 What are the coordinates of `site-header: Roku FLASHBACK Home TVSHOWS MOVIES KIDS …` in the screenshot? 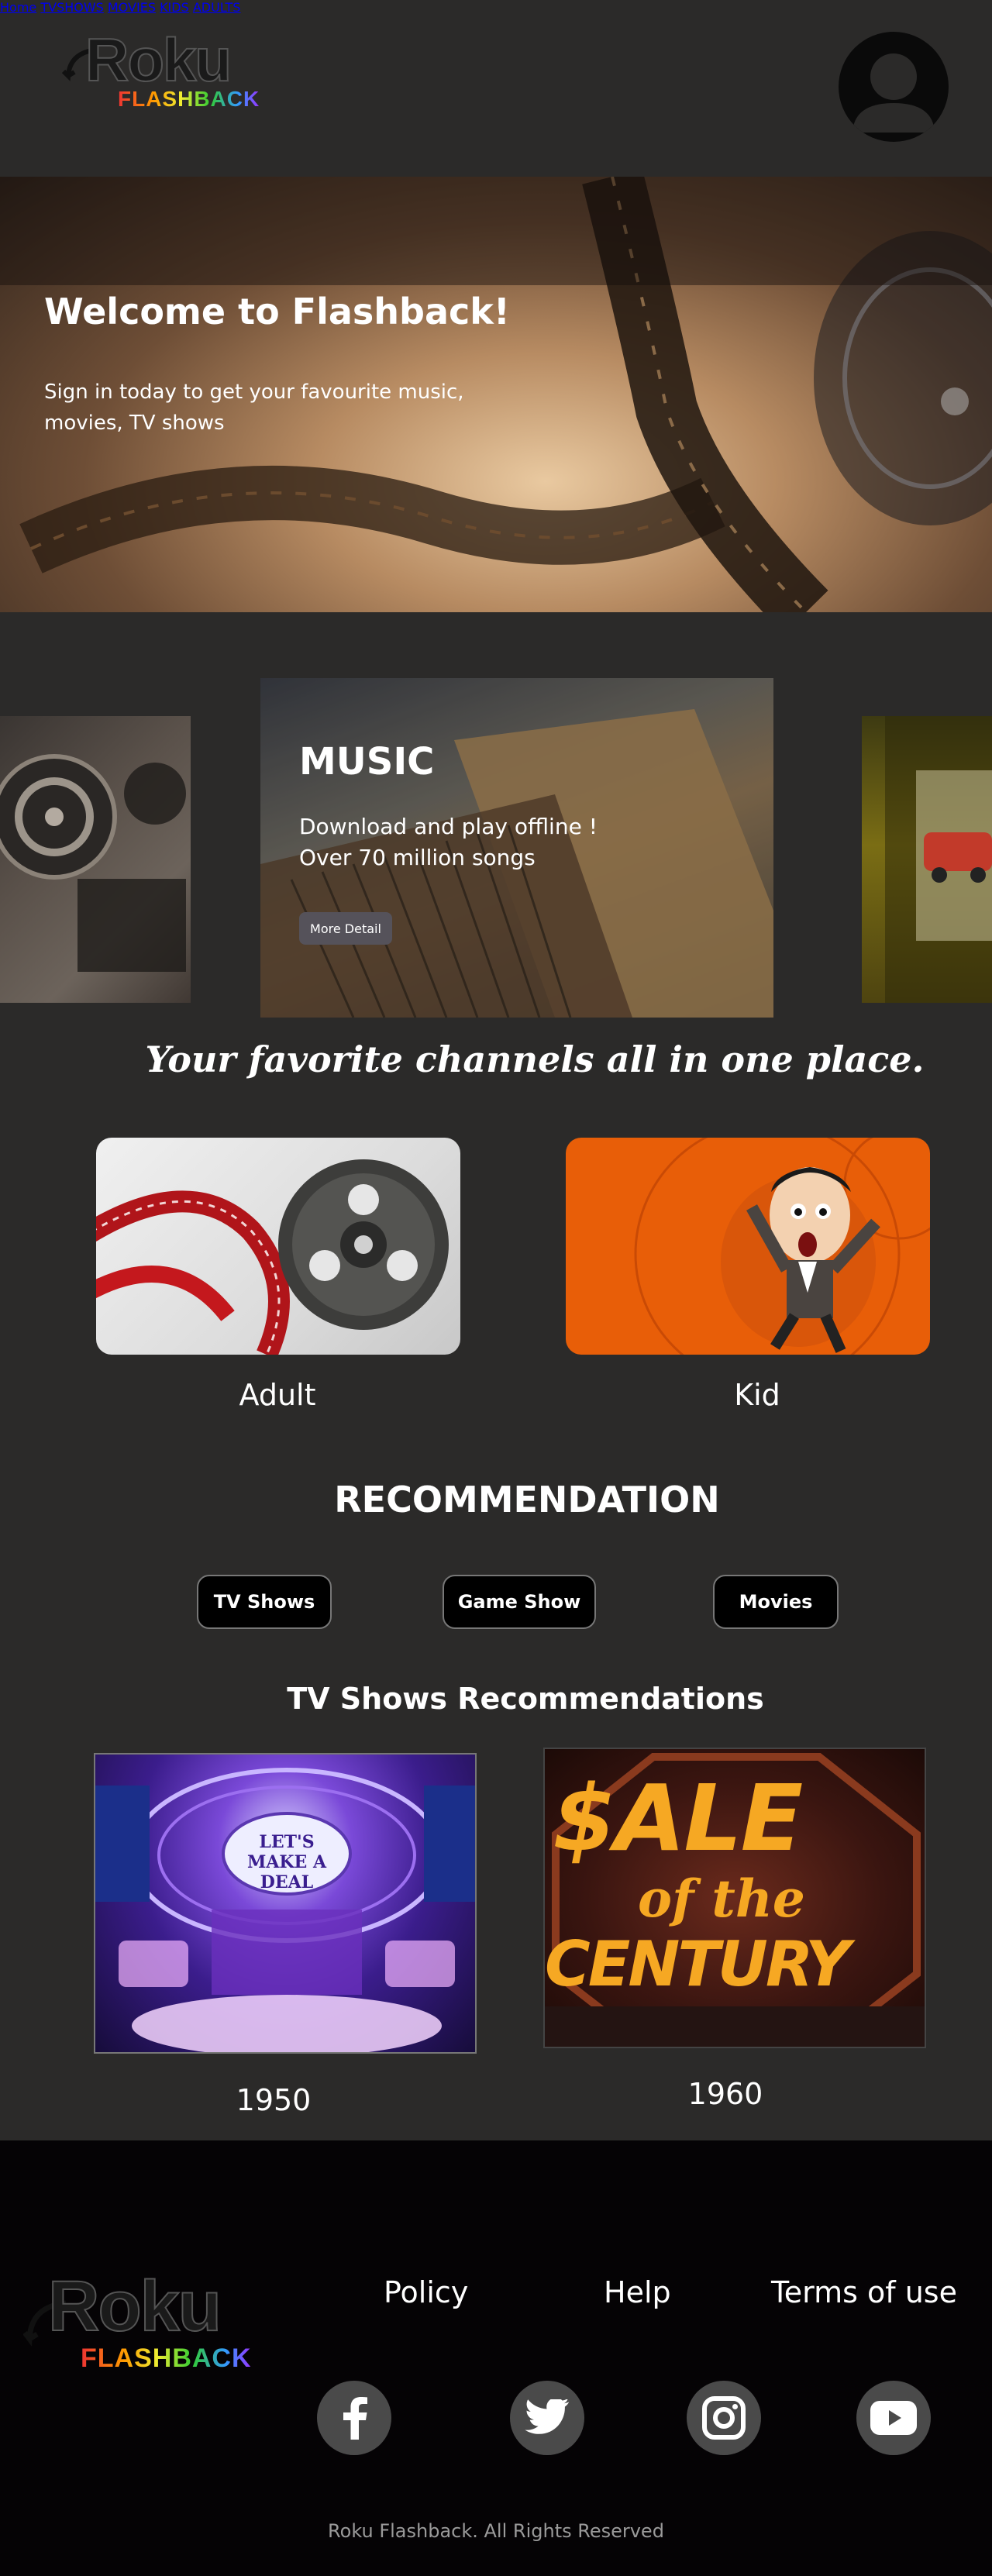 It's located at (496, 88).